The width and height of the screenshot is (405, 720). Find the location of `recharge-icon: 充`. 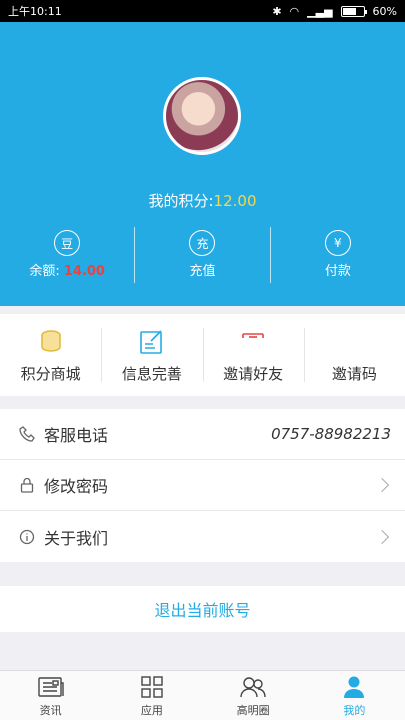

recharge-icon: 充 is located at coordinates (202, 243).